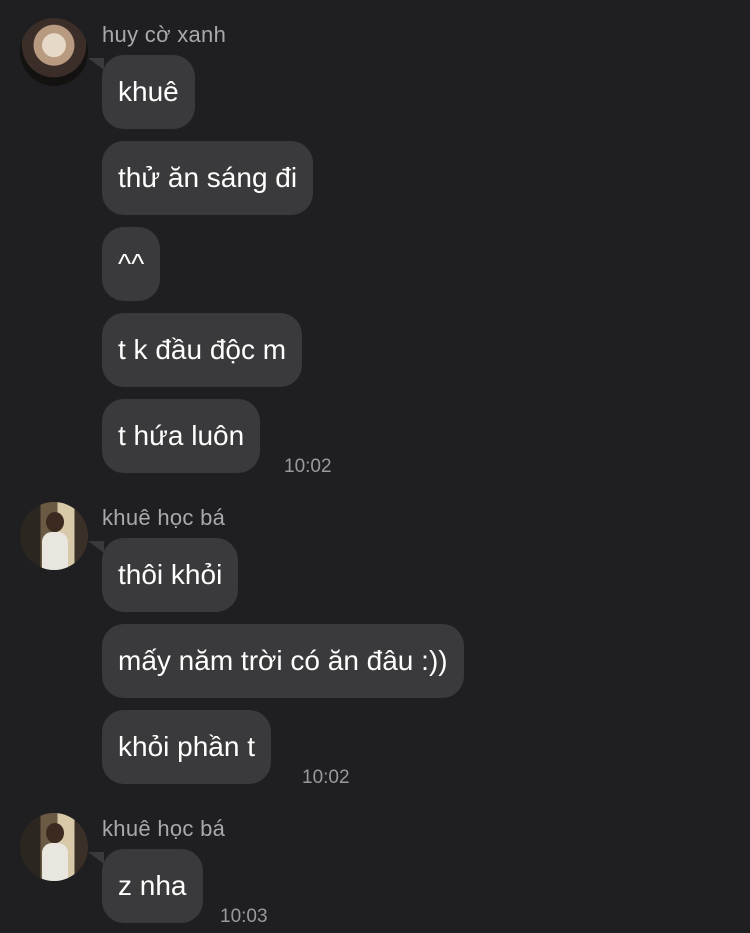 The height and width of the screenshot is (933, 750). What do you see at coordinates (244, 916) in the screenshot?
I see `message-timestamp: 10:03` at bounding box center [244, 916].